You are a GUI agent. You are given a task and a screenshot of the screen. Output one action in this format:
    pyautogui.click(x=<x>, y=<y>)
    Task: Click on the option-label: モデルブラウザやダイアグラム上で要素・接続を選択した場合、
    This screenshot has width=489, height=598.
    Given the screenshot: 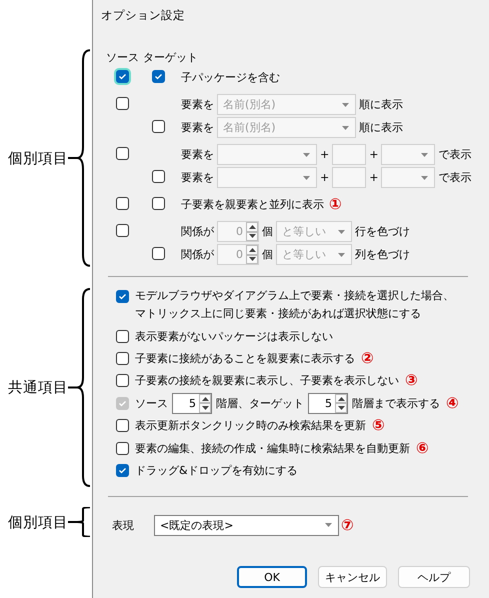 What is the action you would take?
    pyautogui.click(x=294, y=296)
    